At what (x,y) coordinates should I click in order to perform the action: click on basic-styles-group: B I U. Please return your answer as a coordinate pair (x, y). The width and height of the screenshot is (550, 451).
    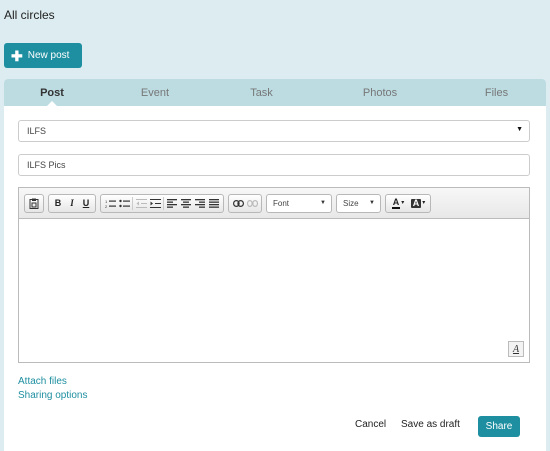
    Looking at the image, I should click on (72, 203).